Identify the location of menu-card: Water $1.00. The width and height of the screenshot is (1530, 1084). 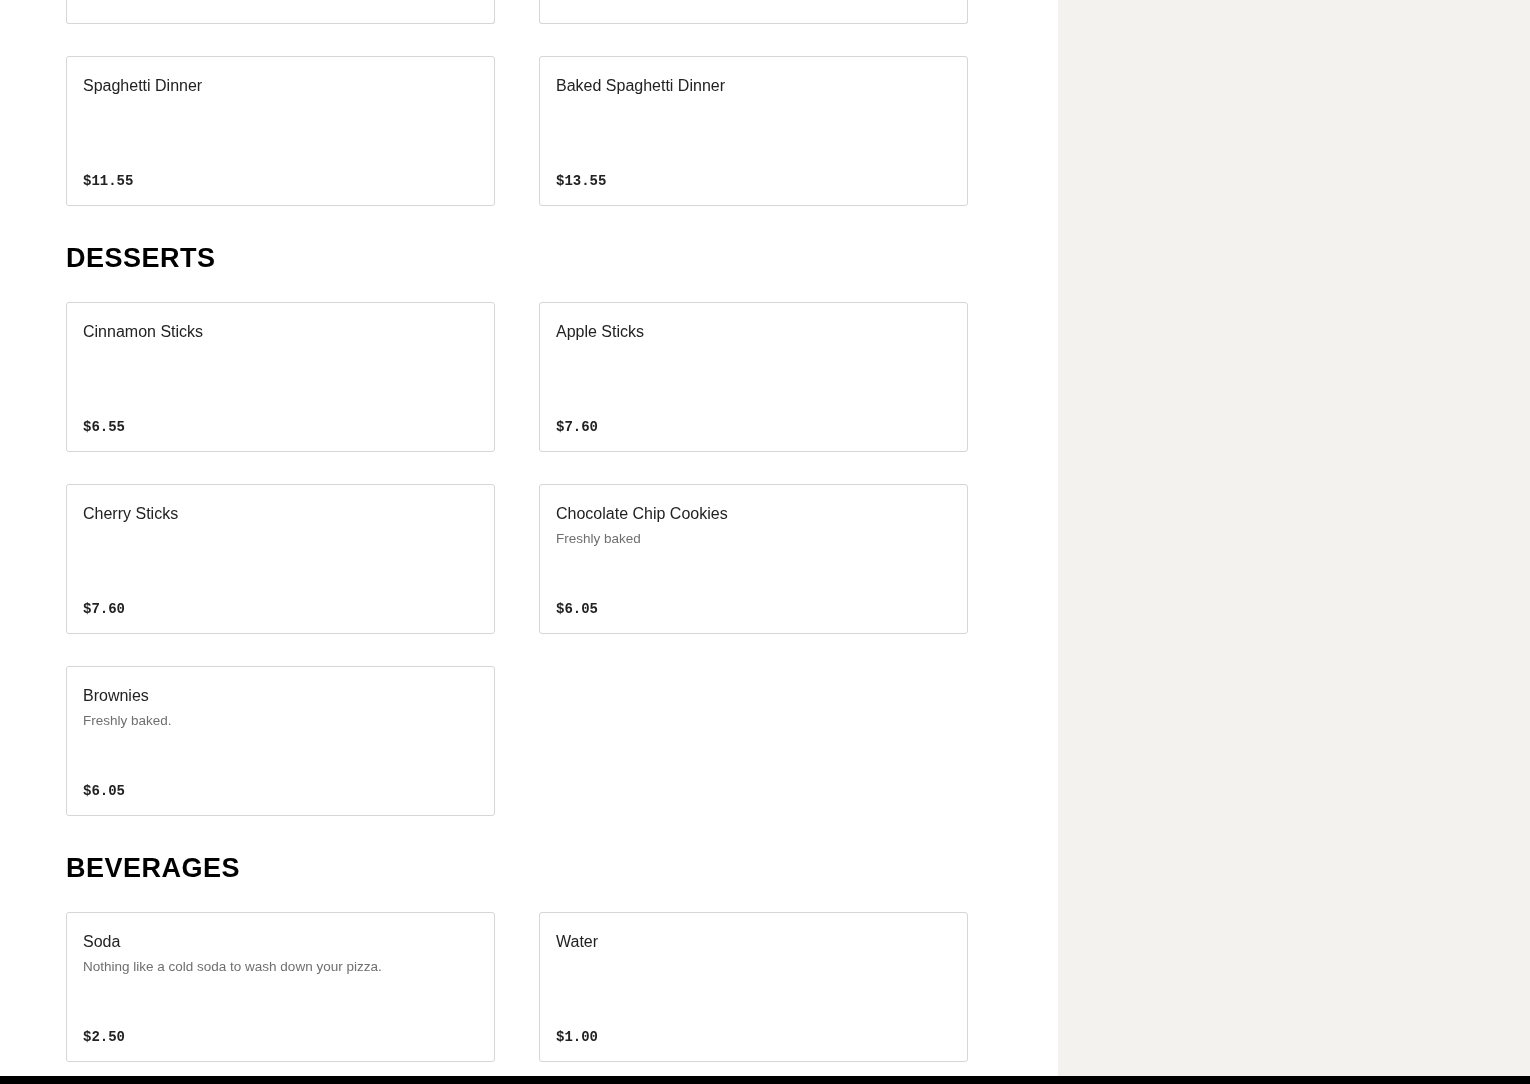
(753, 987).